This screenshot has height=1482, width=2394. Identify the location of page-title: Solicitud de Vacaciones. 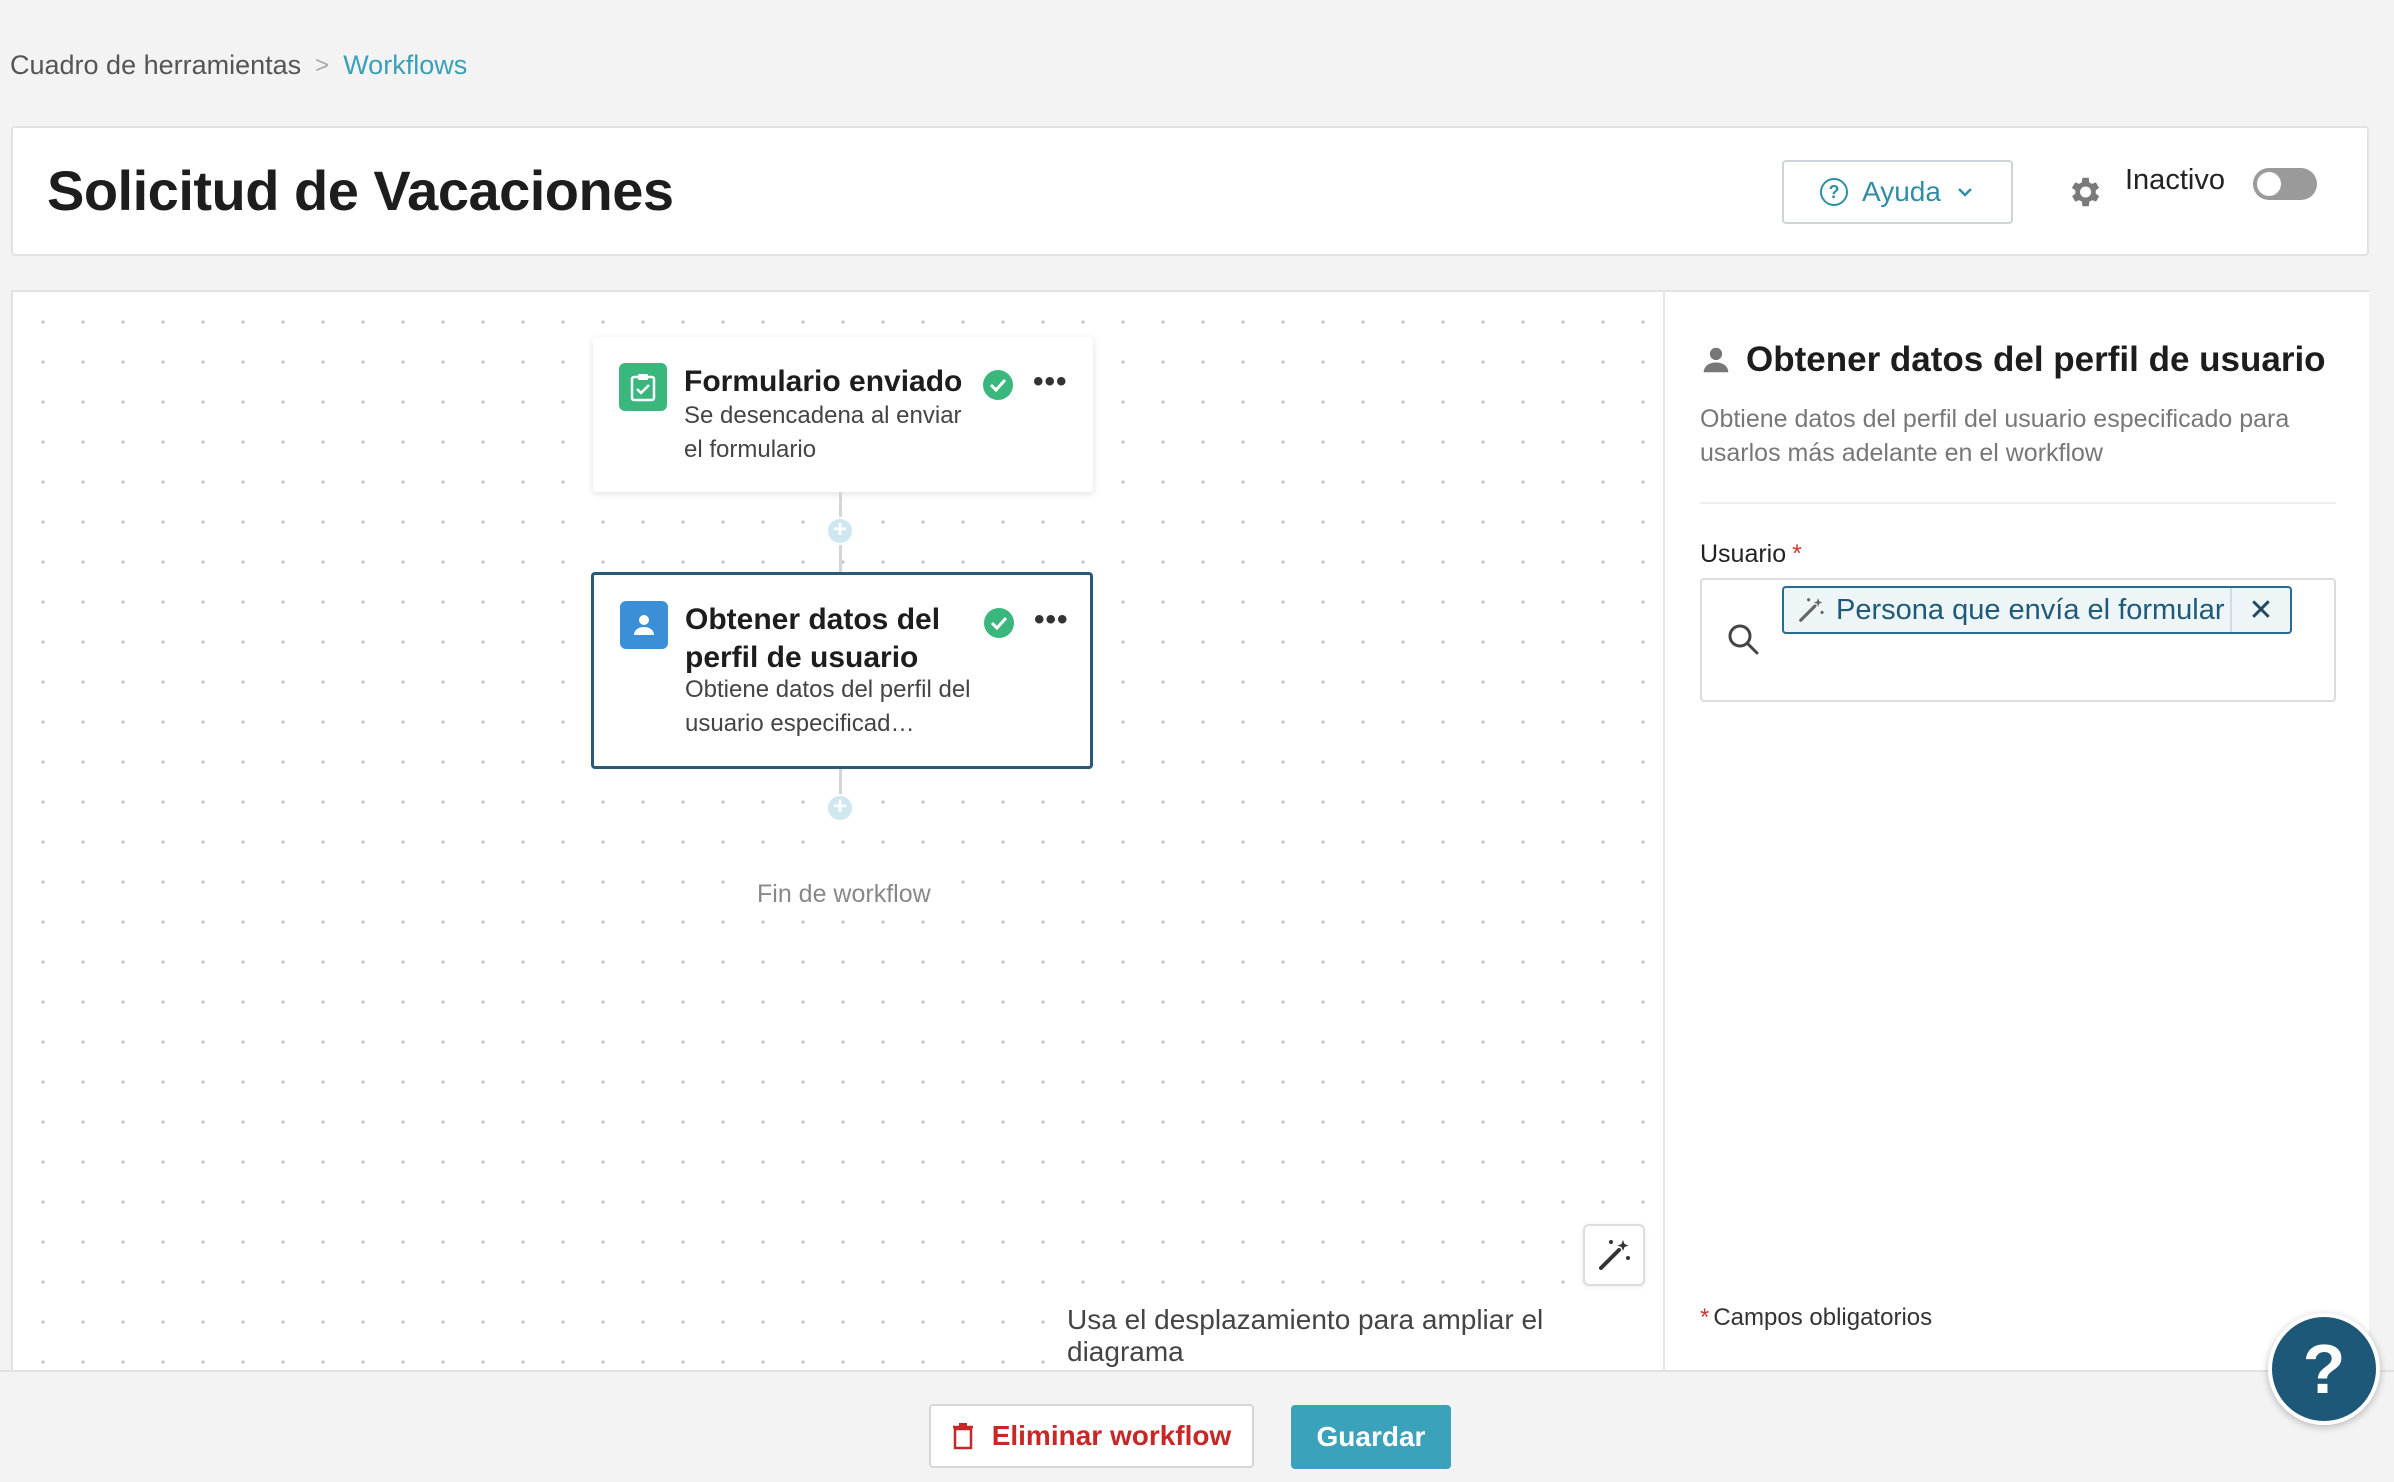
(360, 190).